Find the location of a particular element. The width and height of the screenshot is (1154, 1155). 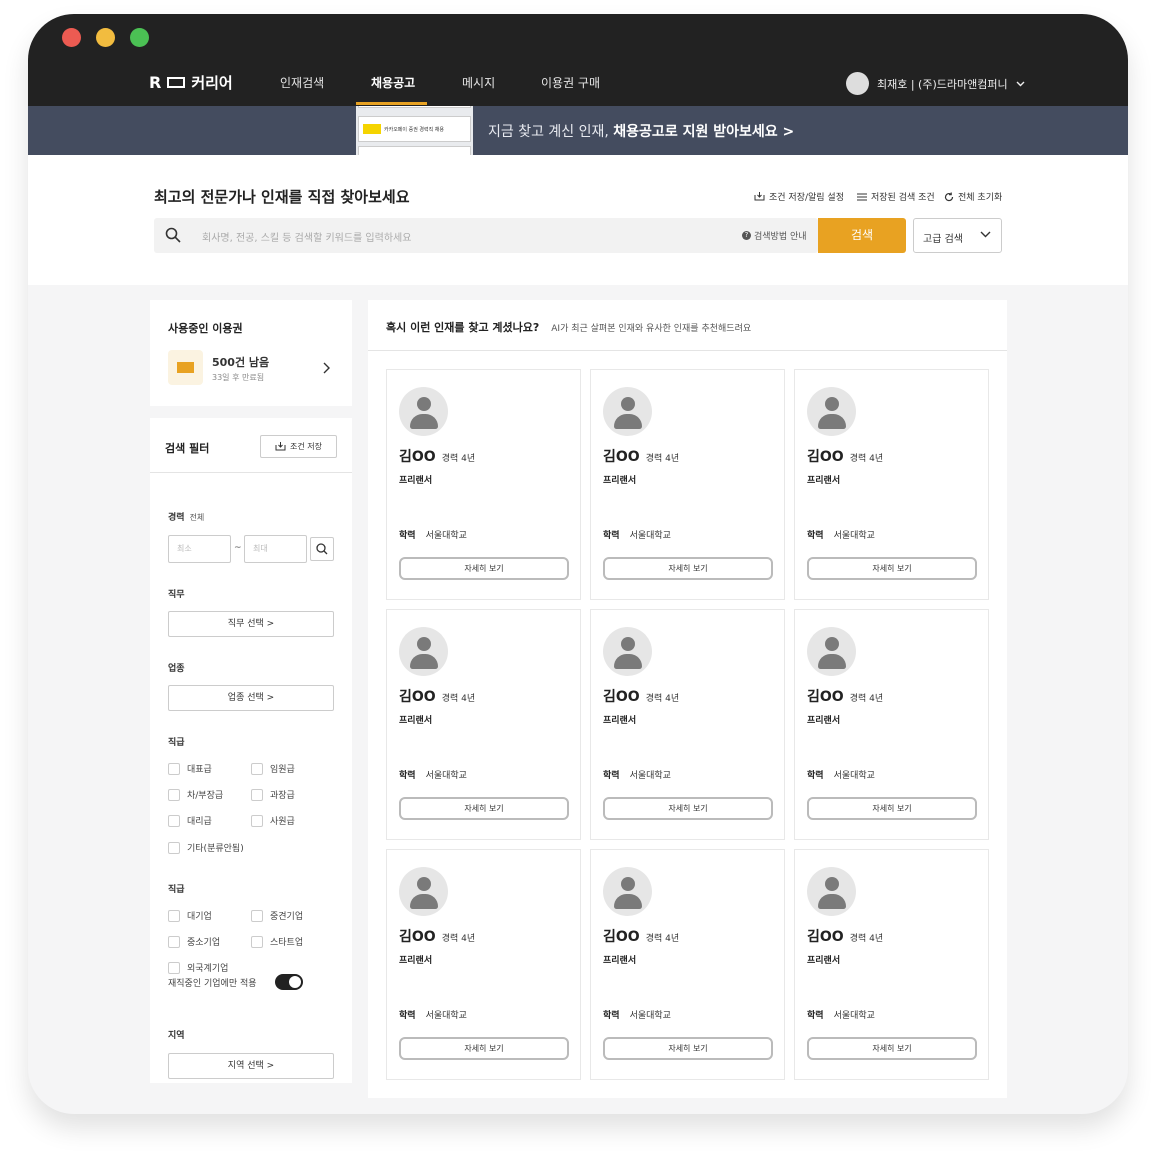

person-head-icon is located at coordinates (832, 884).